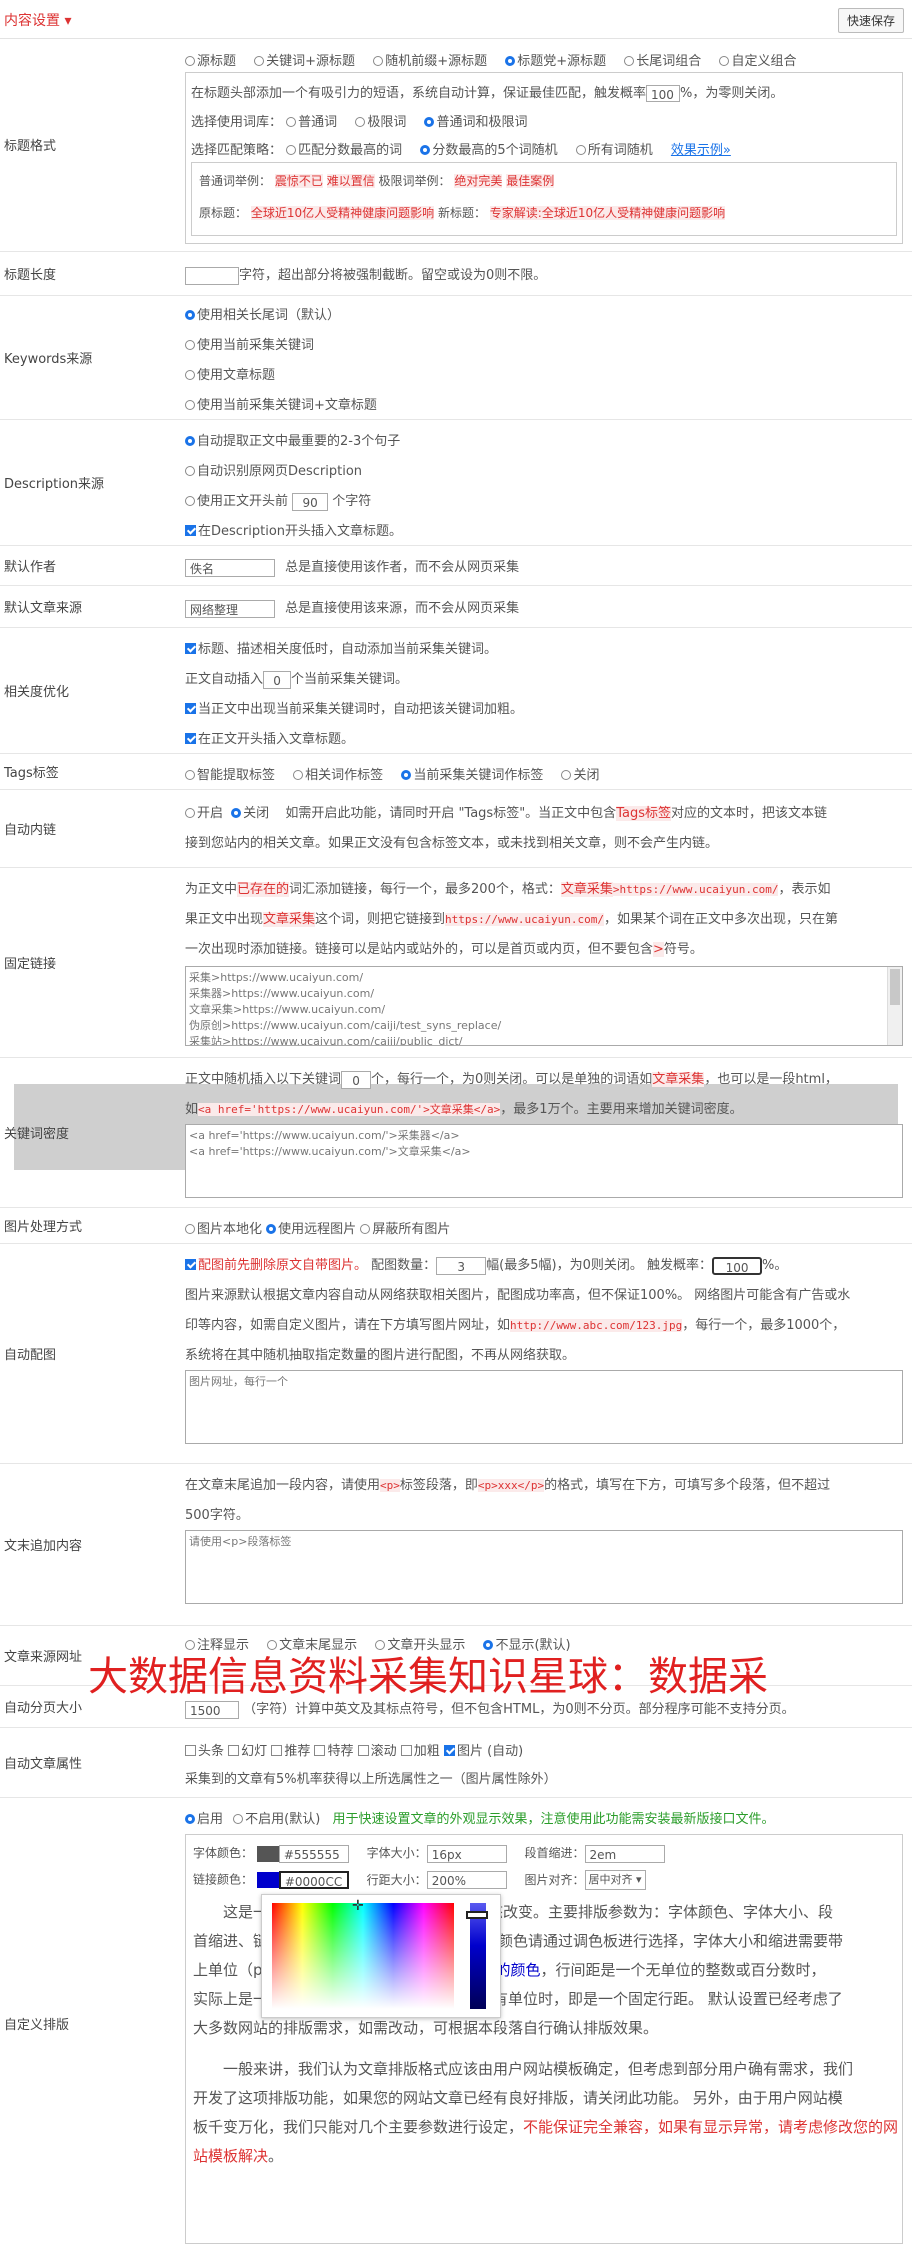 Image resolution: width=912 pixels, height=2249 pixels. I want to click on color-spectrum, so click(363, 1956).